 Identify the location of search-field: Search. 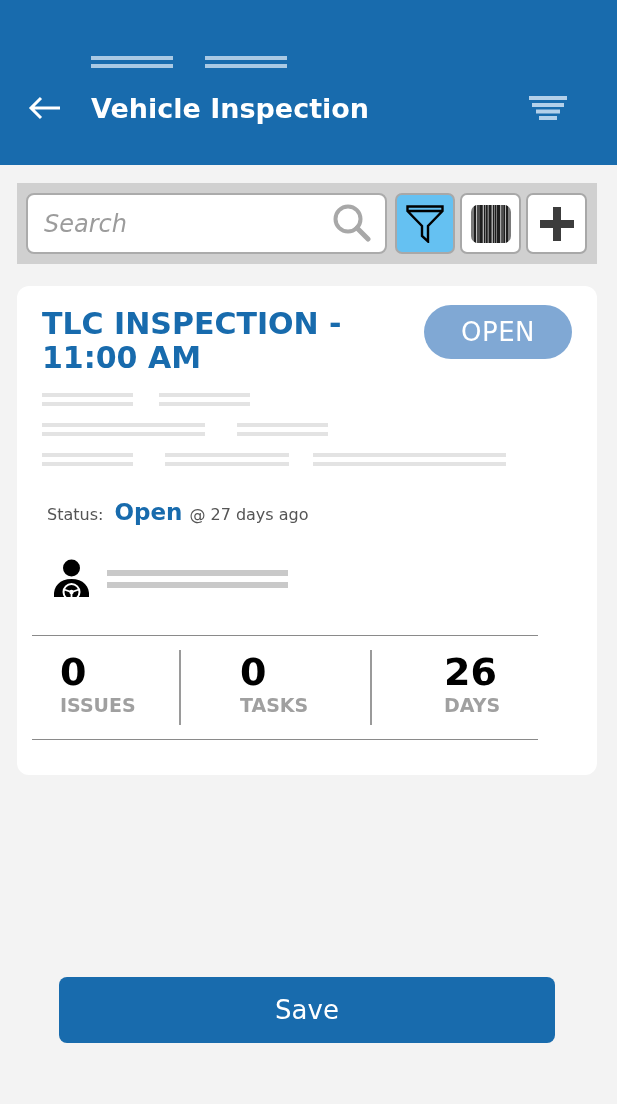
(206, 223).